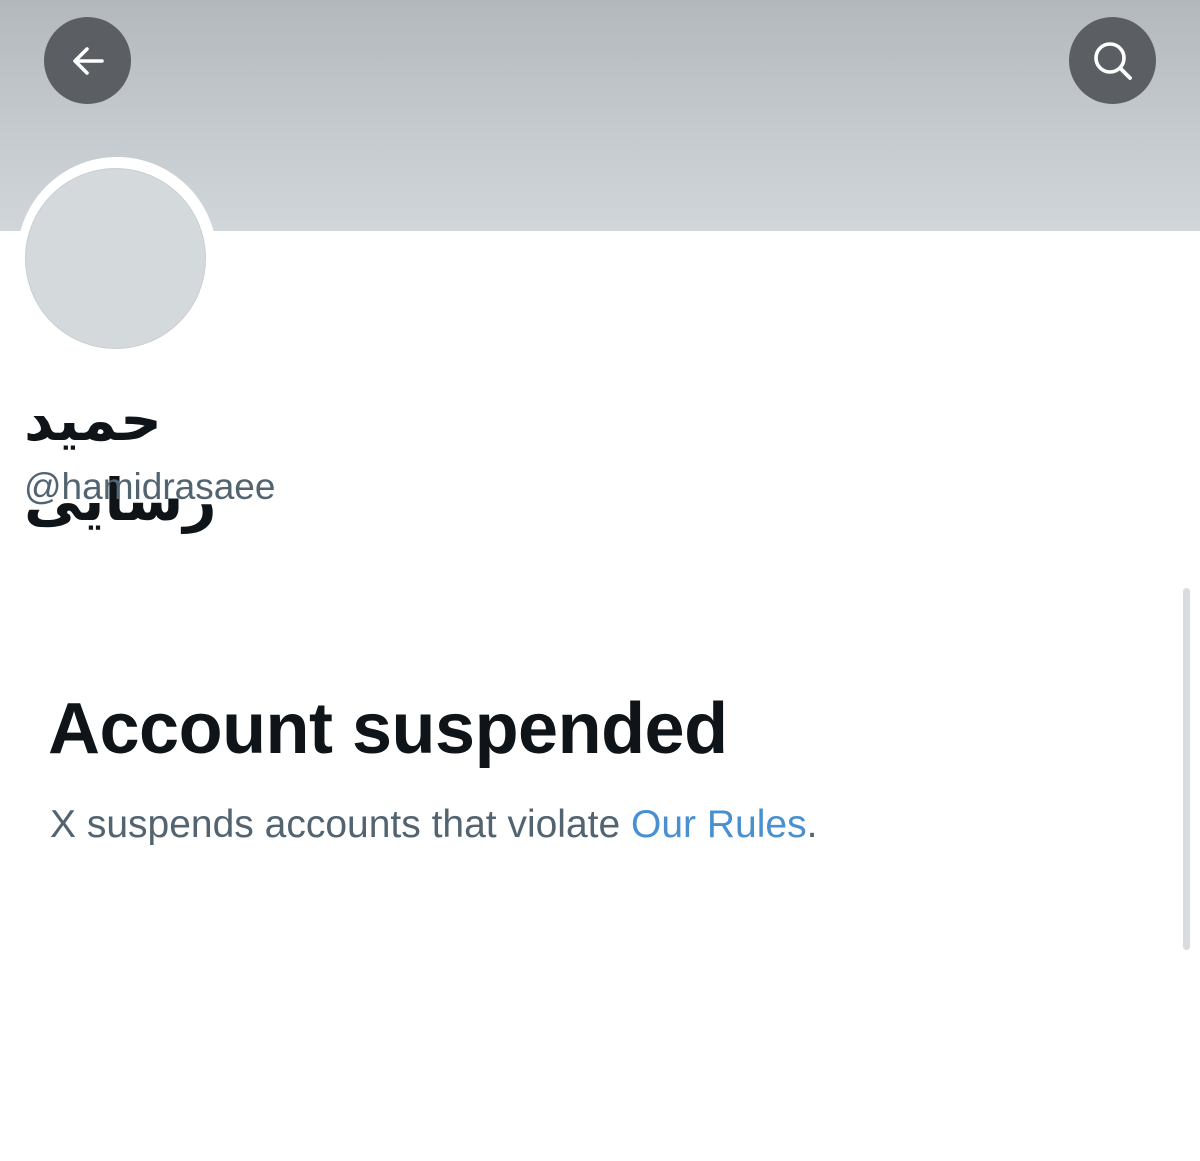  What do you see at coordinates (812, 824) in the screenshot?
I see `suspended-message-period: .` at bounding box center [812, 824].